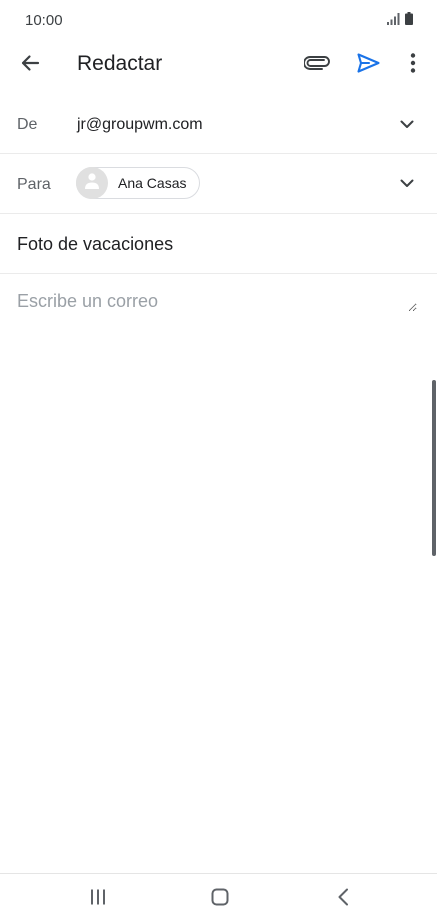  I want to click on to-expand-button, so click(407, 184).